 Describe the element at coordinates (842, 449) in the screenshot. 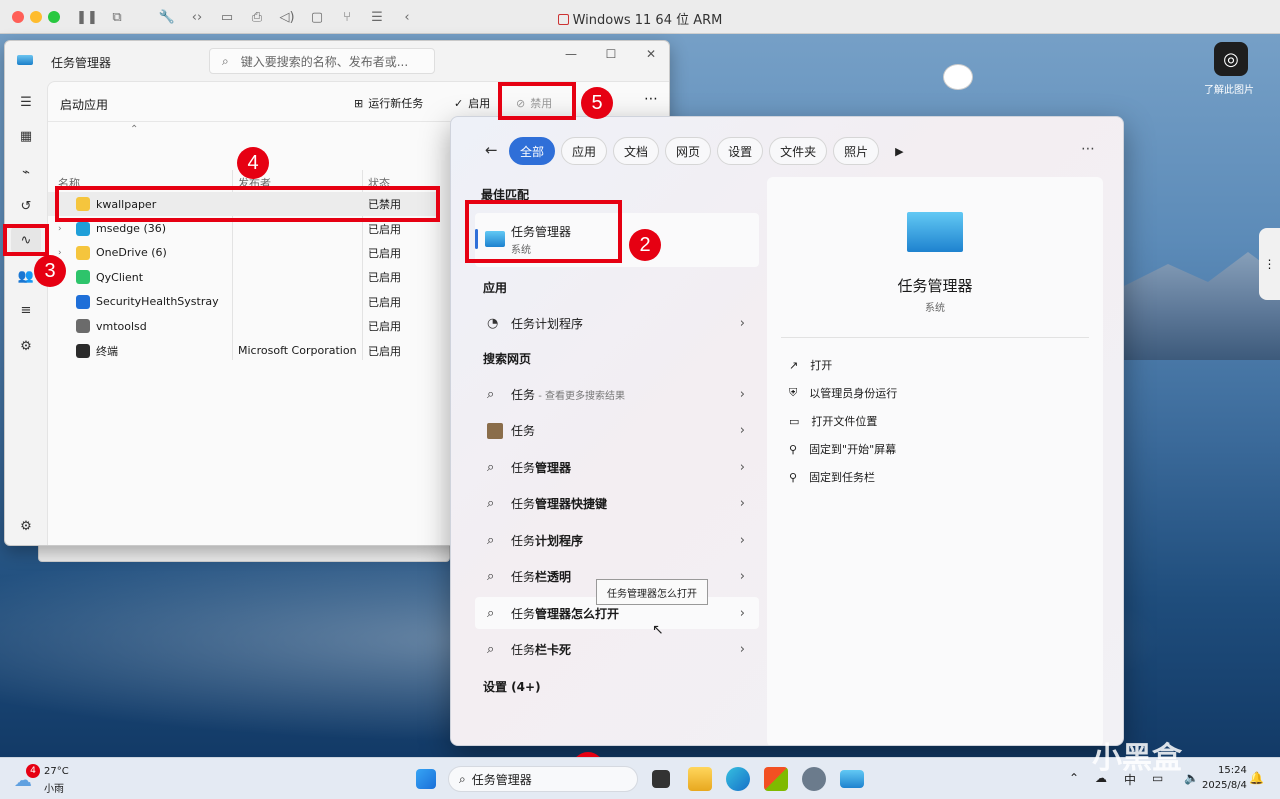

I see `detail-action-item: ⚲ 固定到"开始"屏幕` at that location.